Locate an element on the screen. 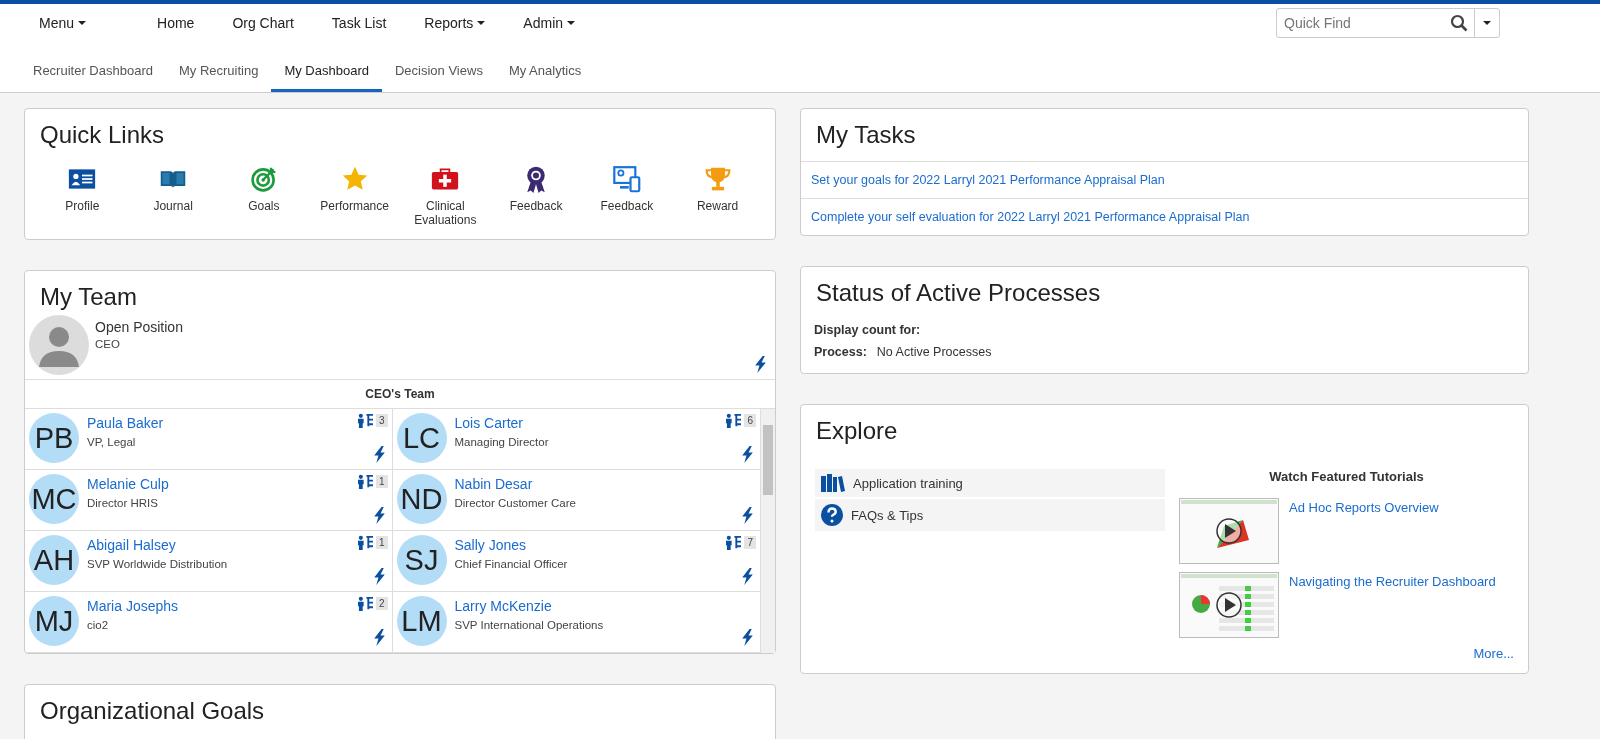 This screenshot has height=739, width=1600. field-value: No Active Processes is located at coordinates (934, 352).